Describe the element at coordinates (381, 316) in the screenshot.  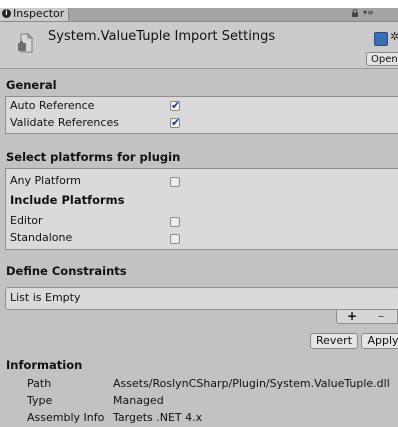
I see `remove-button: –` at that location.